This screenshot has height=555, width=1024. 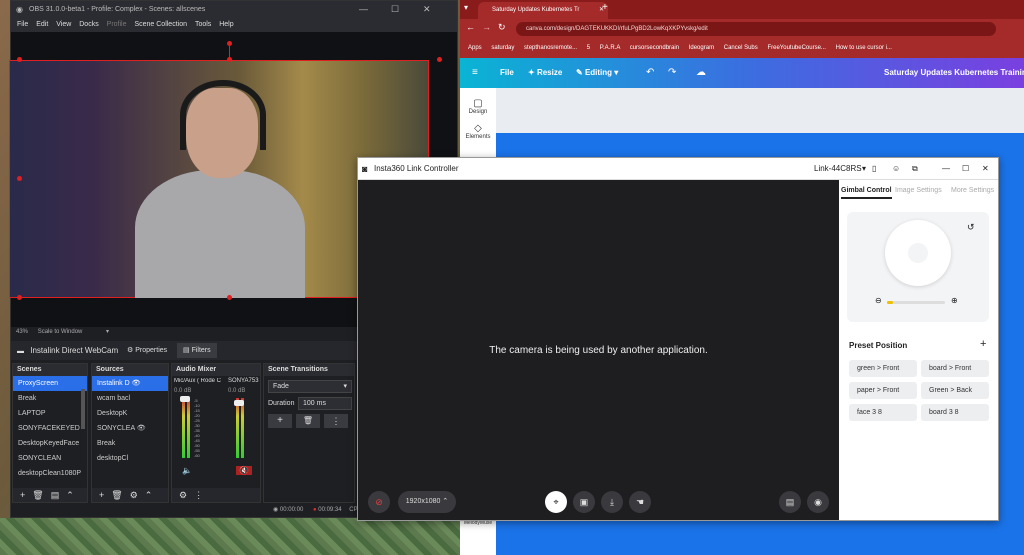 What do you see at coordinates (971, 227) in the screenshot?
I see `reset-icon: ↺` at bounding box center [971, 227].